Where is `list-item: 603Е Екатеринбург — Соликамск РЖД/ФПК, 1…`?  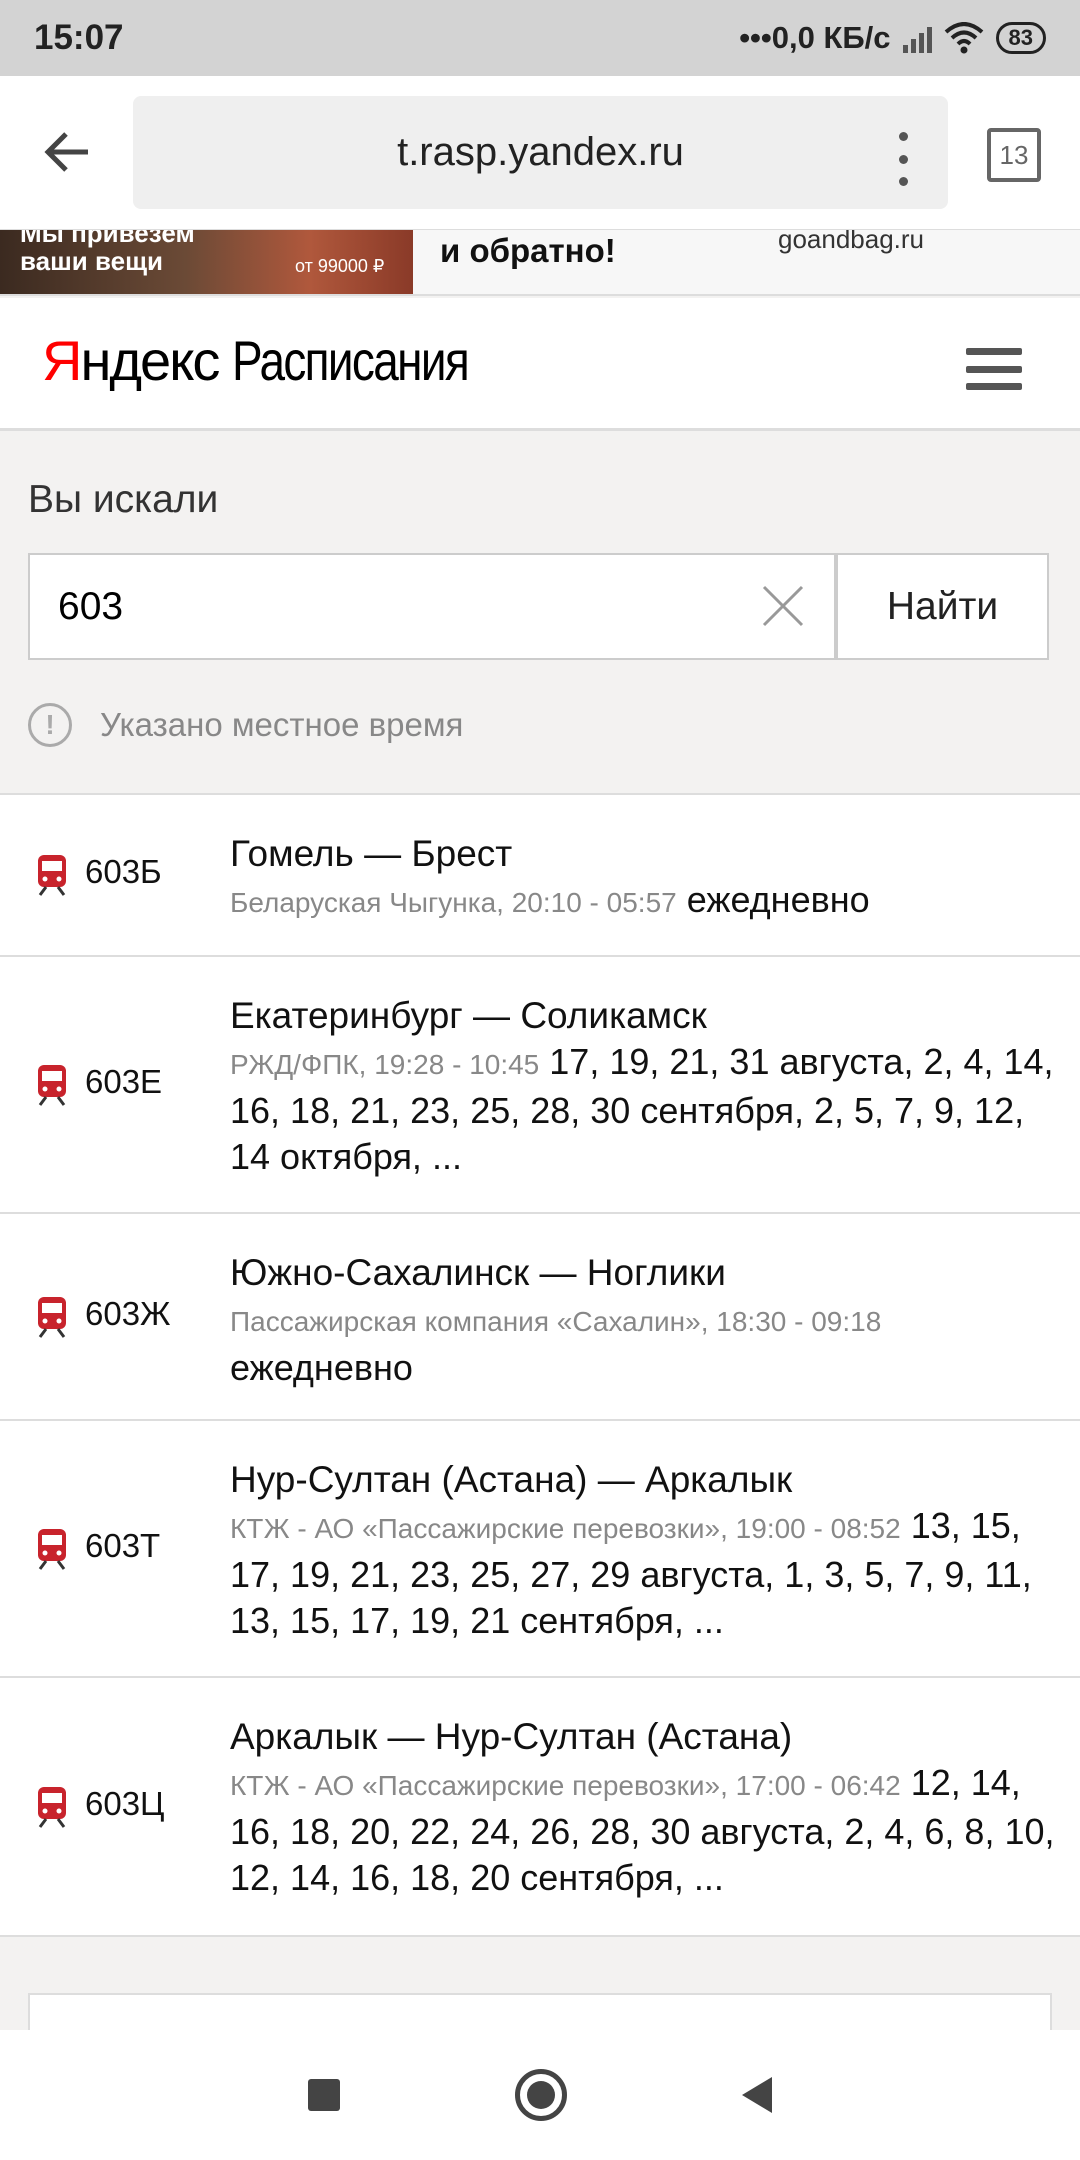 list-item: 603Е Екатеринбург — Соликамск РЖД/ФПК, 1… is located at coordinates (540, 1085).